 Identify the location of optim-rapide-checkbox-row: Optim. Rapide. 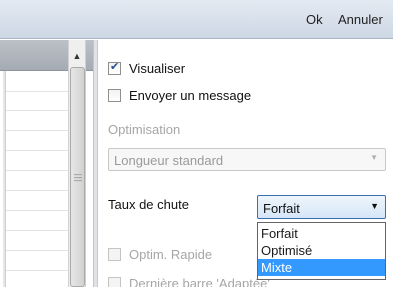
(160, 254).